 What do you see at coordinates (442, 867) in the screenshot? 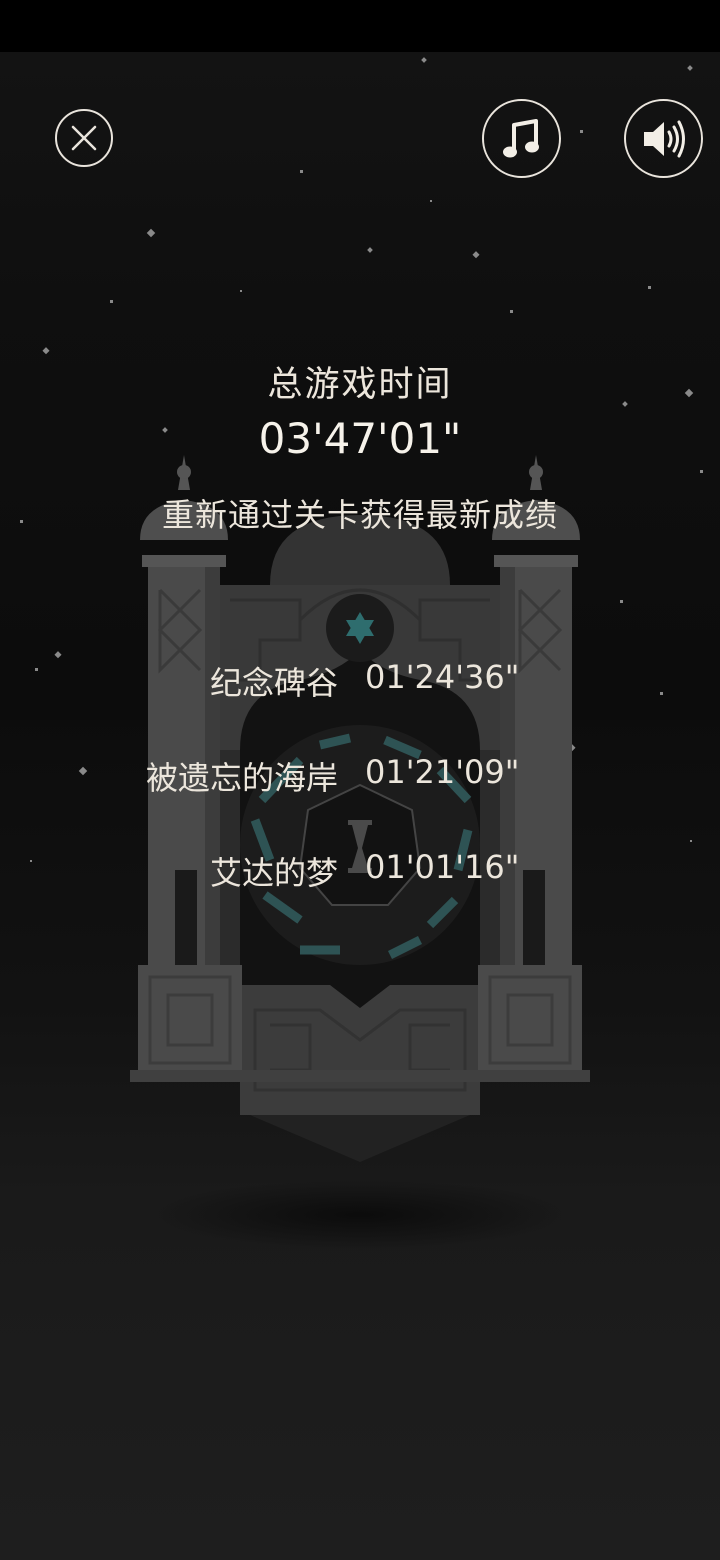
I see `level-time: 01'01'16"` at bounding box center [442, 867].